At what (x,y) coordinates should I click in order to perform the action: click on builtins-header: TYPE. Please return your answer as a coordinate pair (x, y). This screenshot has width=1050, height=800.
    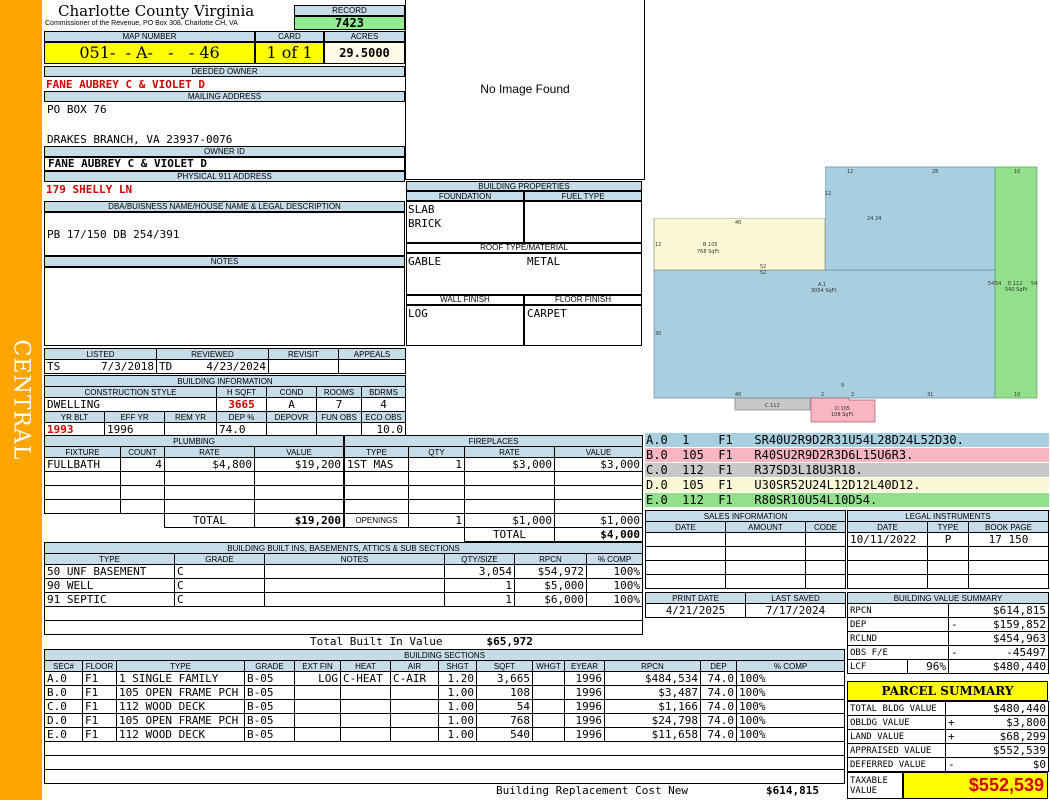
    Looking at the image, I should click on (109, 559).